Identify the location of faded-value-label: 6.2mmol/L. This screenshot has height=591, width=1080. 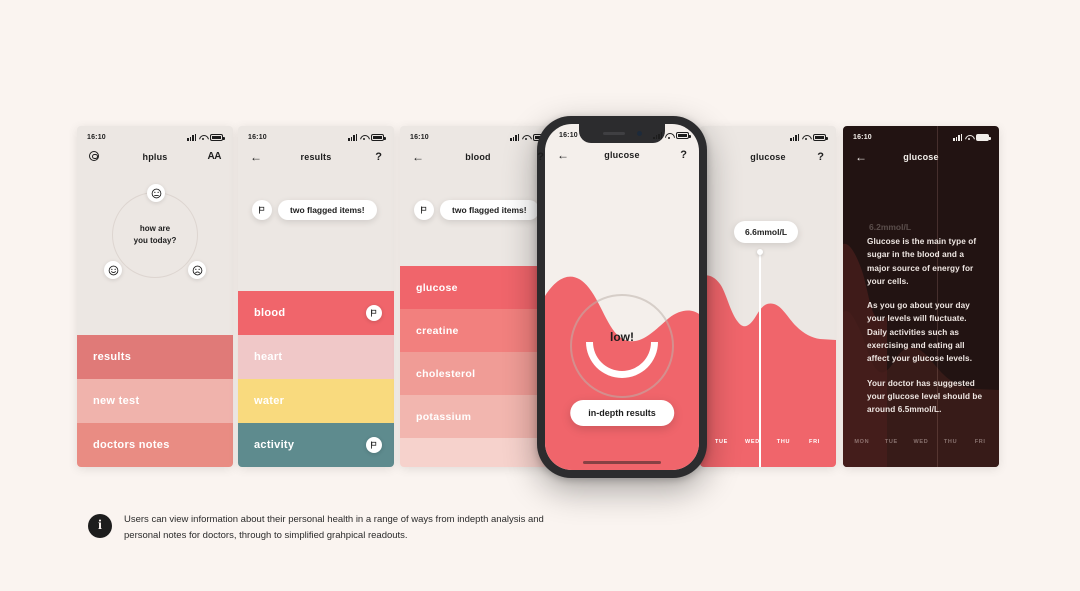
(890, 227).